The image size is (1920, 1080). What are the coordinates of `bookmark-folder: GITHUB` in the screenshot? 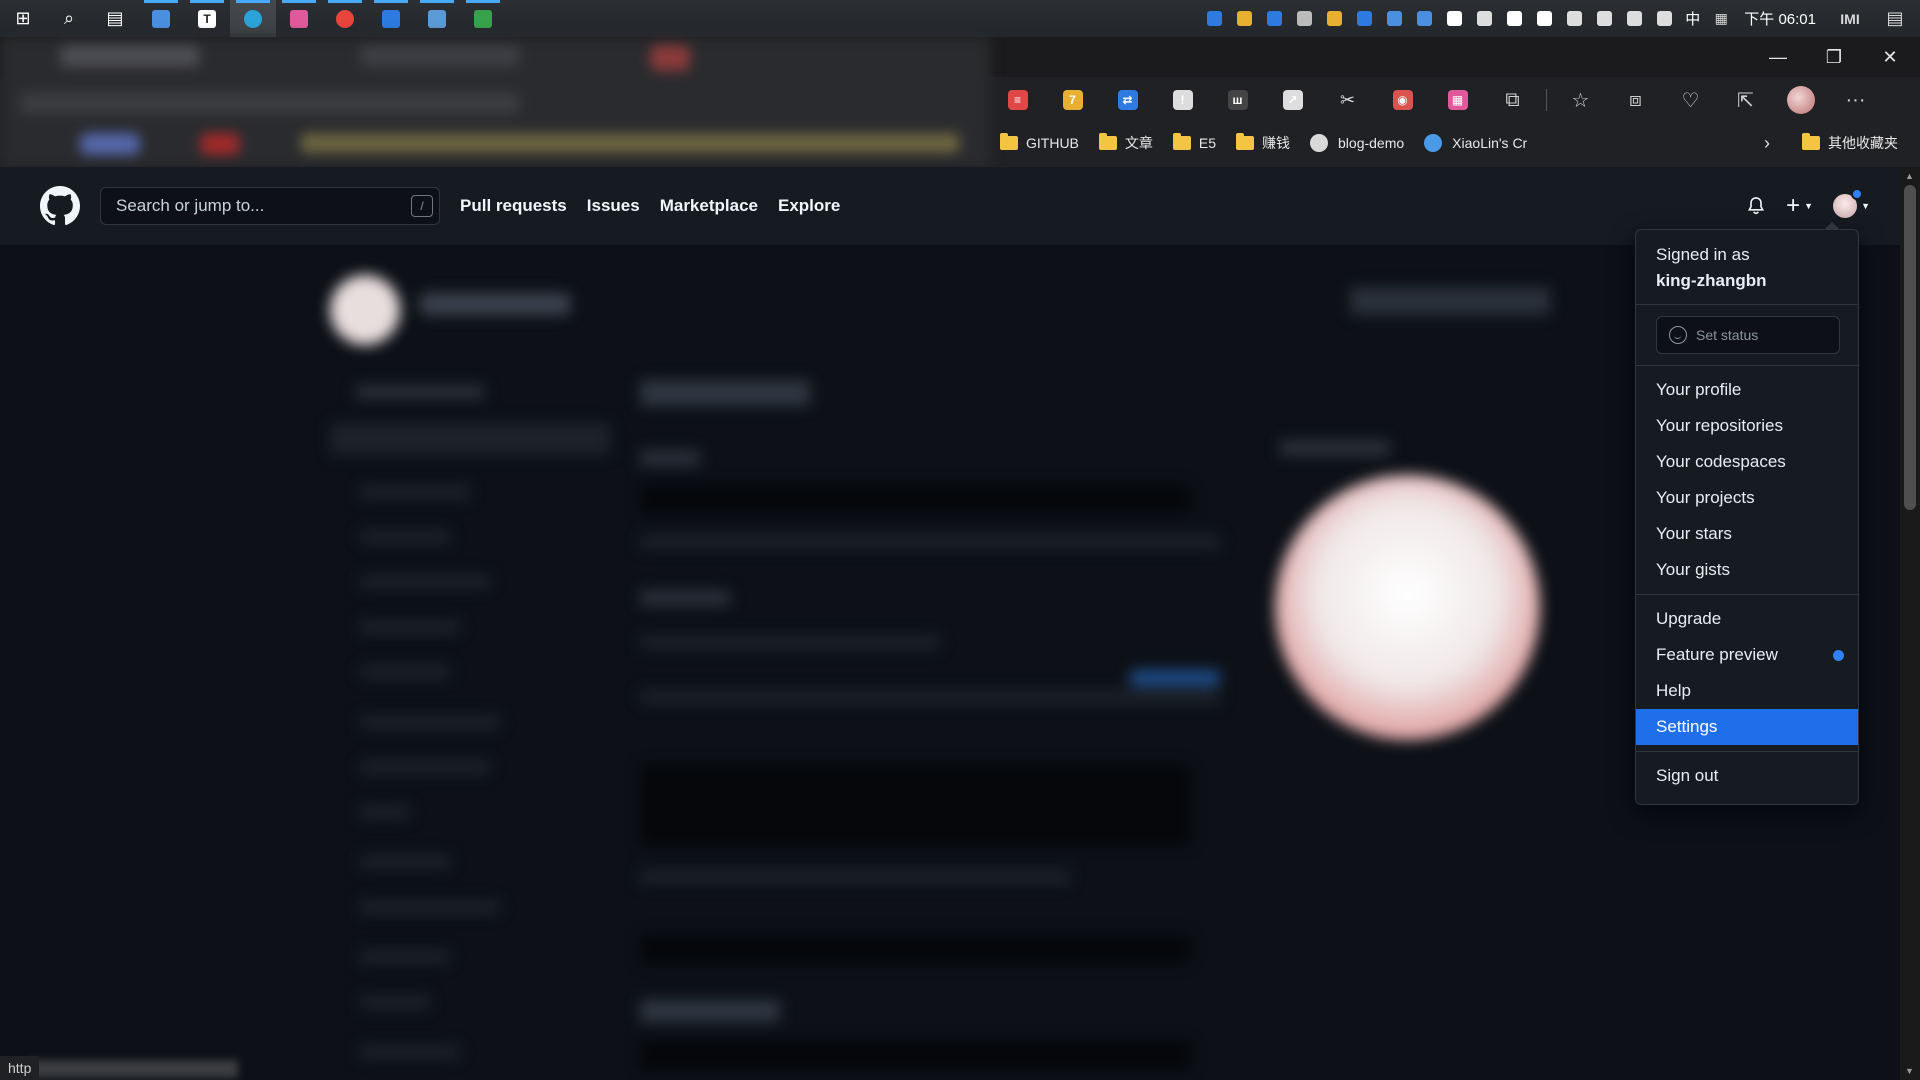 It's located at (1039, 143).